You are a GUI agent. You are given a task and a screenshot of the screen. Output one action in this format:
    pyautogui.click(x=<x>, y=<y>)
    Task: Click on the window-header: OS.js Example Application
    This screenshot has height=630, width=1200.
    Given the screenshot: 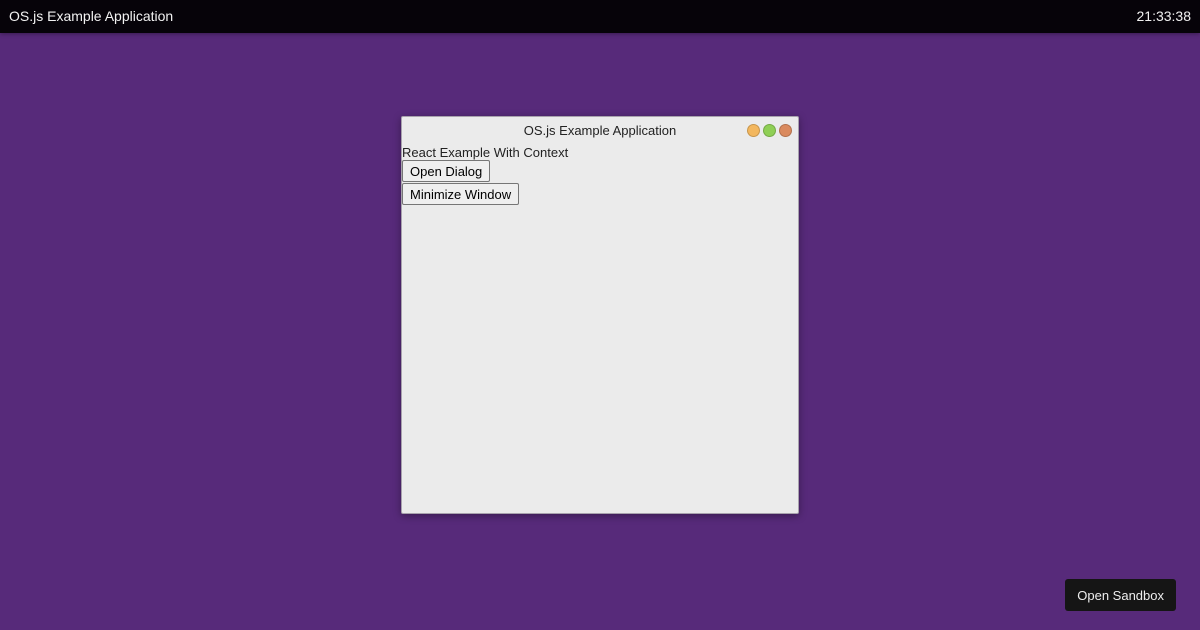 What is the action you would take?
    pyautogui.click(x=600, y=130)
    